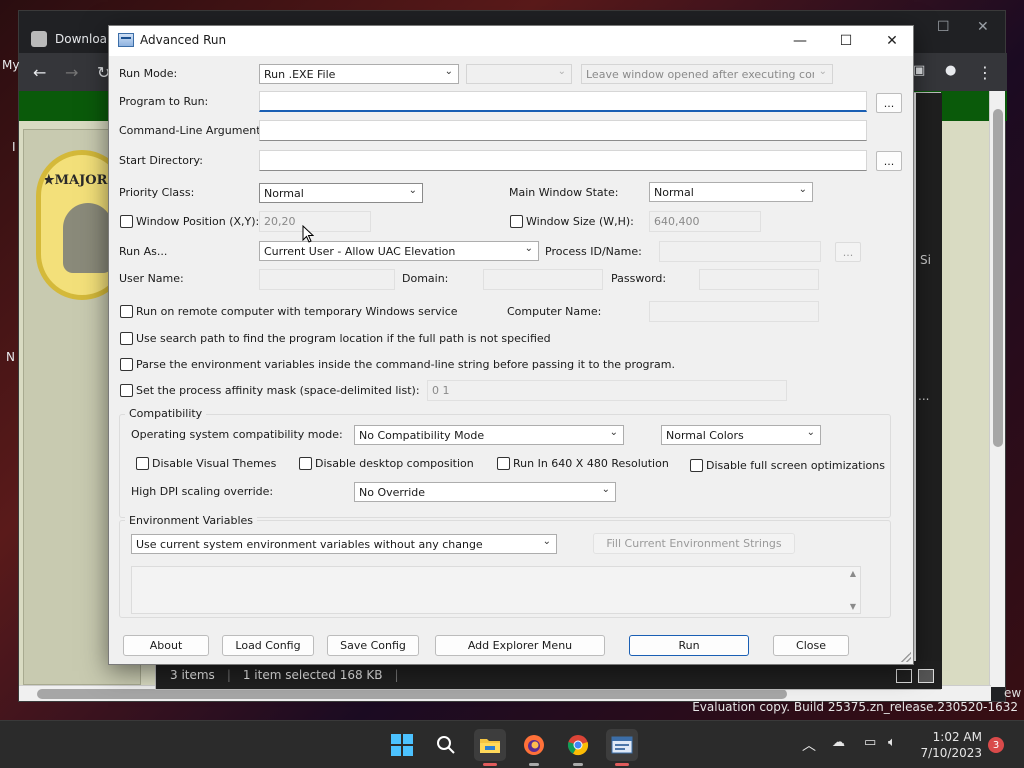 The height and width of the screenshot is (768, 1024). Describe the element at coordinates (412, 694) in the screenshot. I see `horizontal-scroll-thumb` at that location.